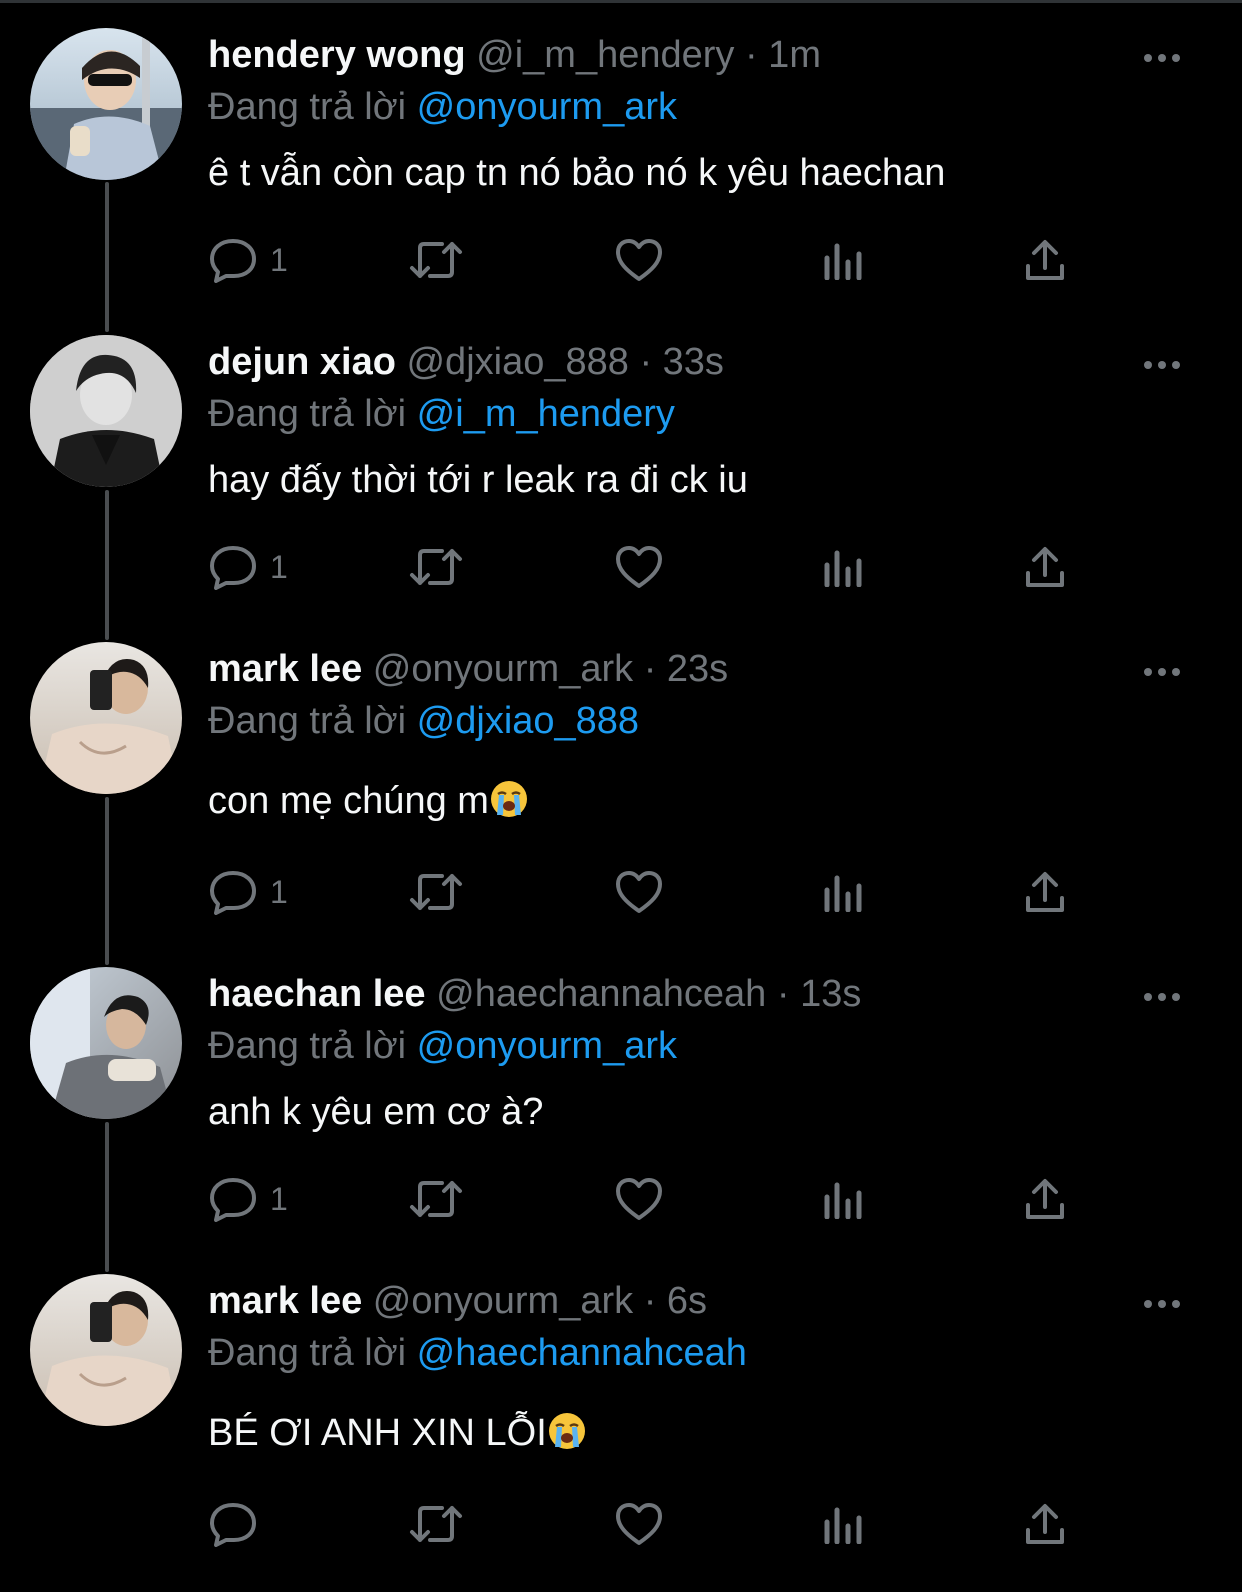 The width and height of the screenshot is (1242, 1592). I want to click on tweet-header: hendery wong @i_m_hendery · 1m, so click(514, 55).